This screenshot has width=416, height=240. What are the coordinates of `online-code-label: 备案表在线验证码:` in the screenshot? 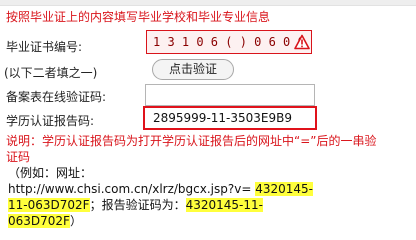 It's located at (56, 97).